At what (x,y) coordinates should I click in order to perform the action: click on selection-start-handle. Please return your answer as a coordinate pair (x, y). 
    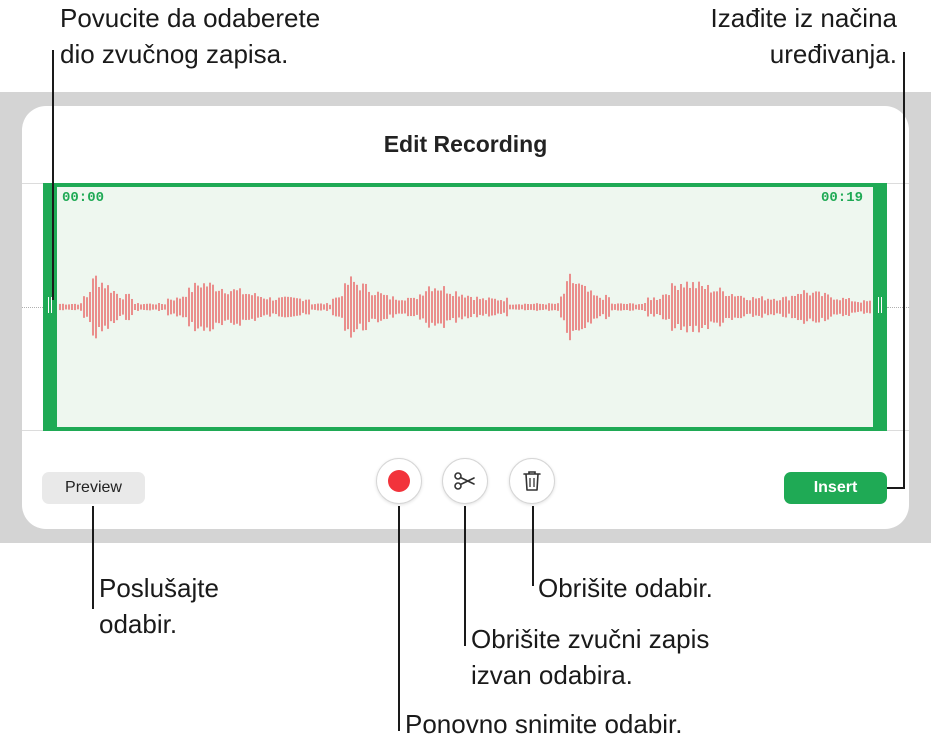
    Looking at the image, I should click on (50, 307).